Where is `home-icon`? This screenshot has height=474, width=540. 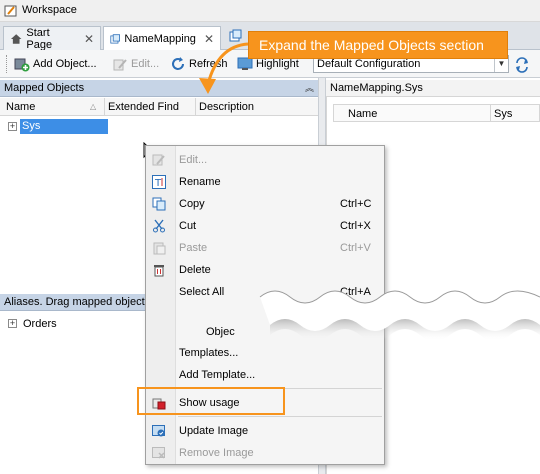
home-icon is located at coordinates (16, 39).